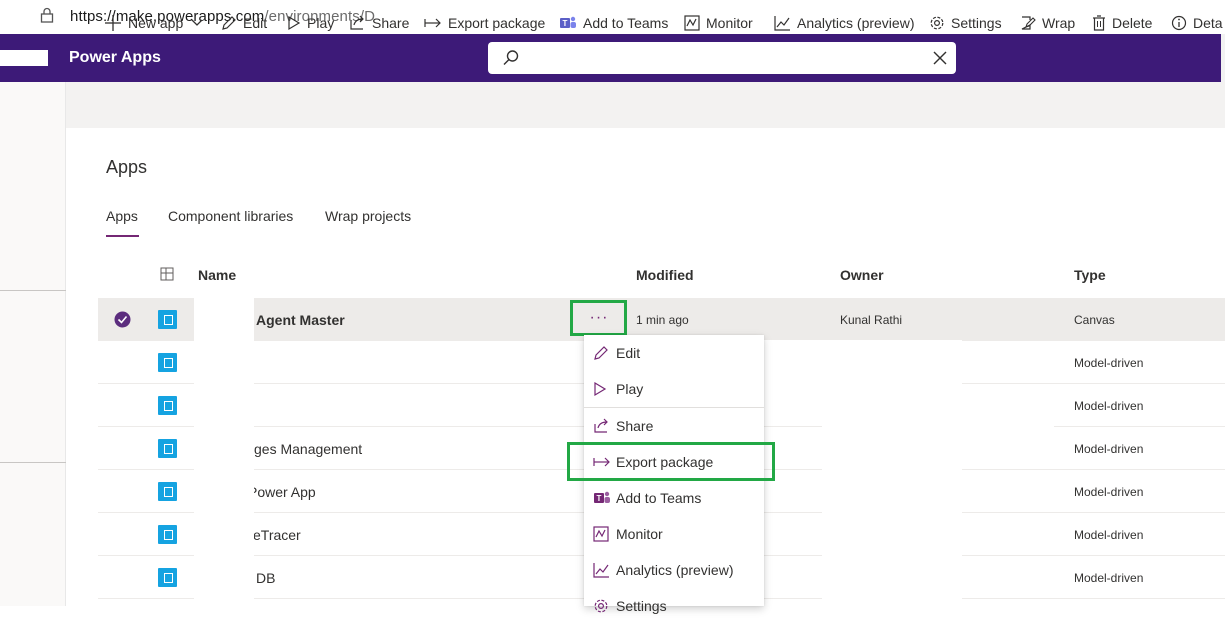 The image size is (1225, 624). Describe the element at coordinates (122, 236) in the screenshot. I see `active-tab-indicator` at that location.